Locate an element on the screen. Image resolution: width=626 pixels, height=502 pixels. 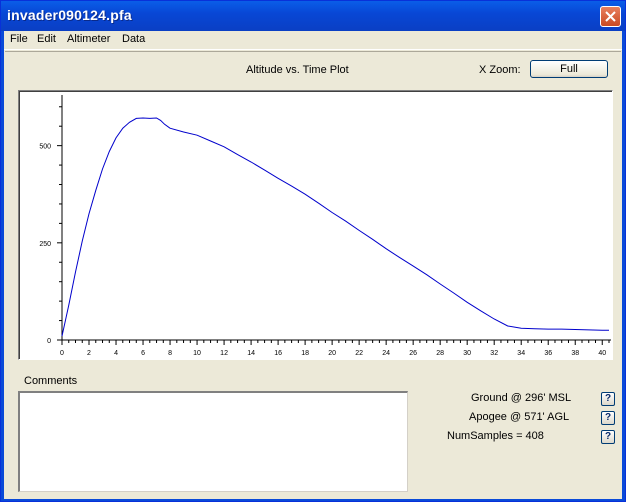
close-button is located at coordinates (610, 16).